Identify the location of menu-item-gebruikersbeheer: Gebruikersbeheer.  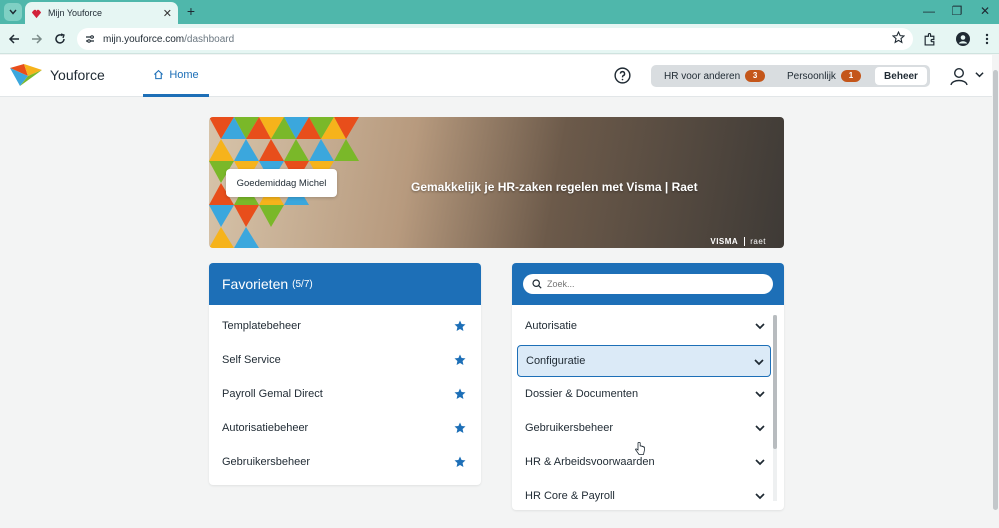
(644, 428).